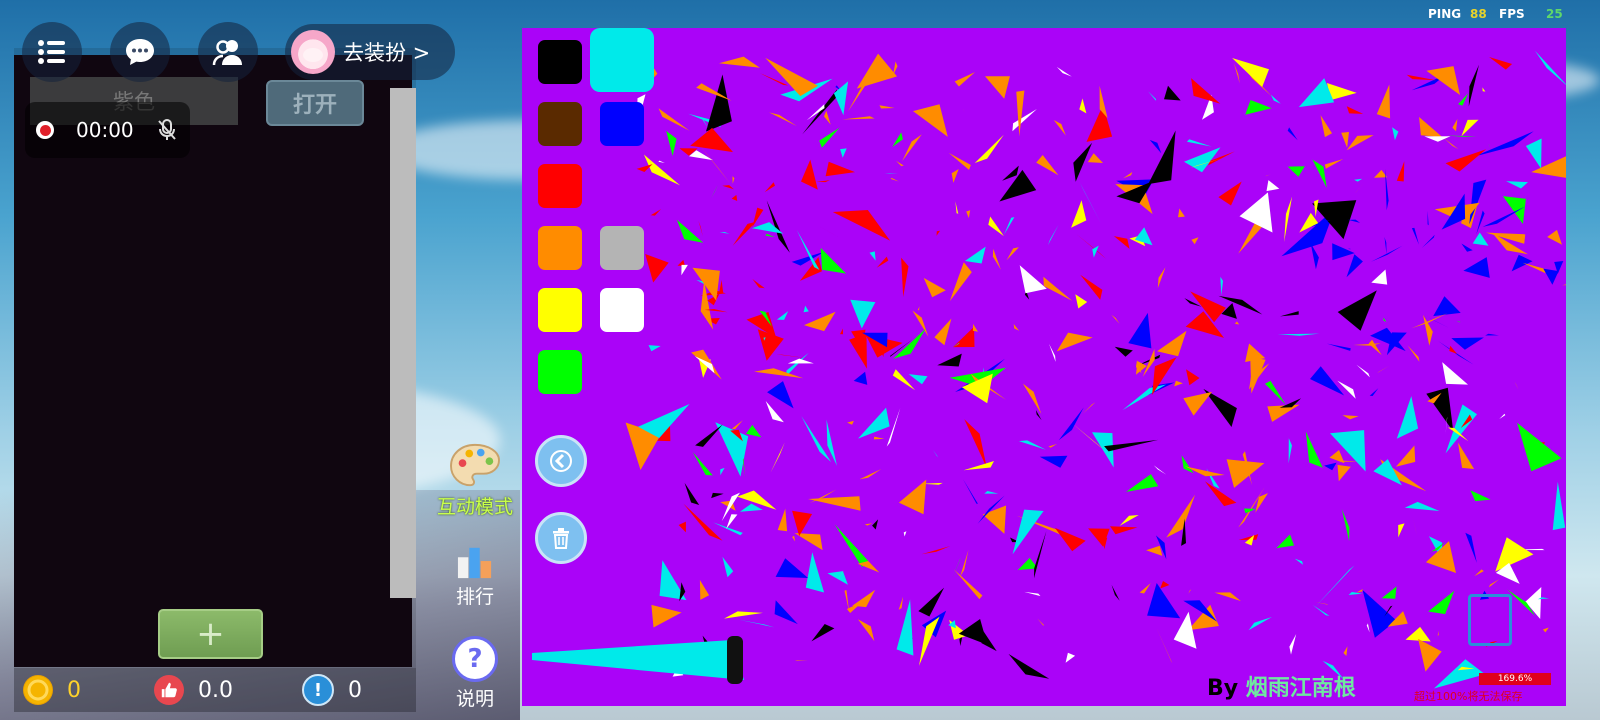 The image size is (1600, 720). I want to click on save-icon, so click(1490, 620).